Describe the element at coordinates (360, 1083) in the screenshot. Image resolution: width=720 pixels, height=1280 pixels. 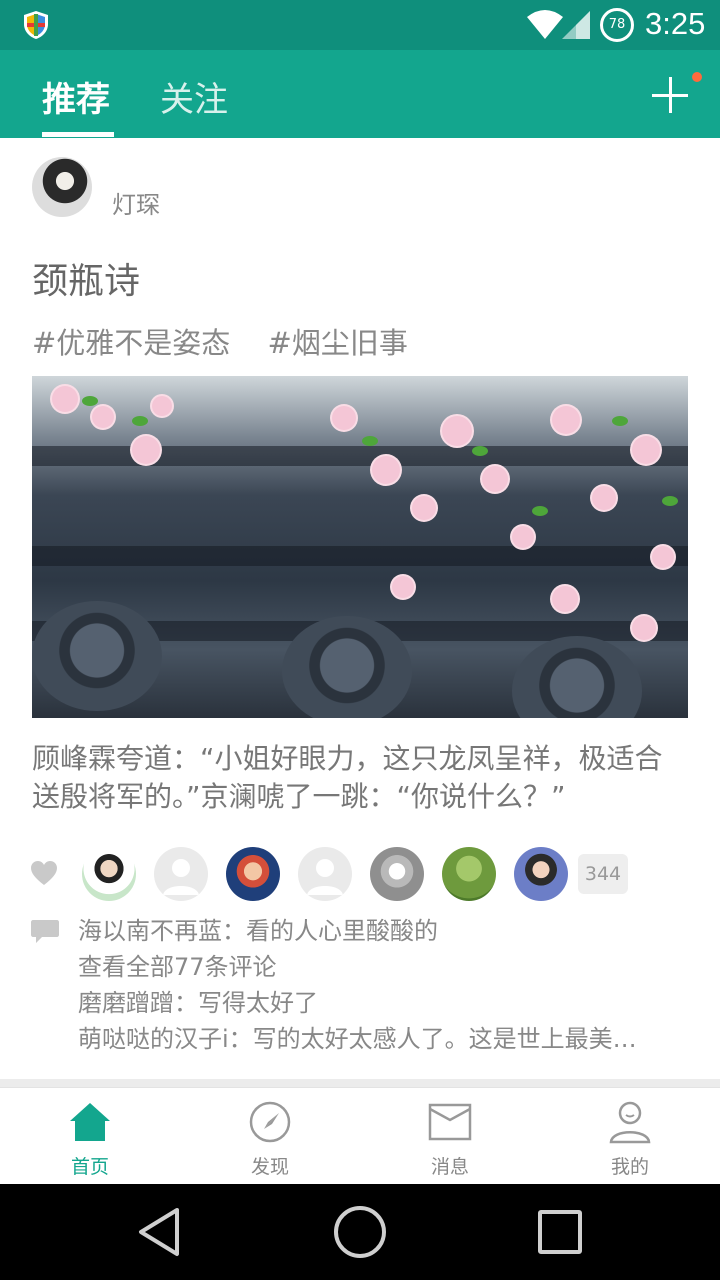
I see `section-divider` at that location.